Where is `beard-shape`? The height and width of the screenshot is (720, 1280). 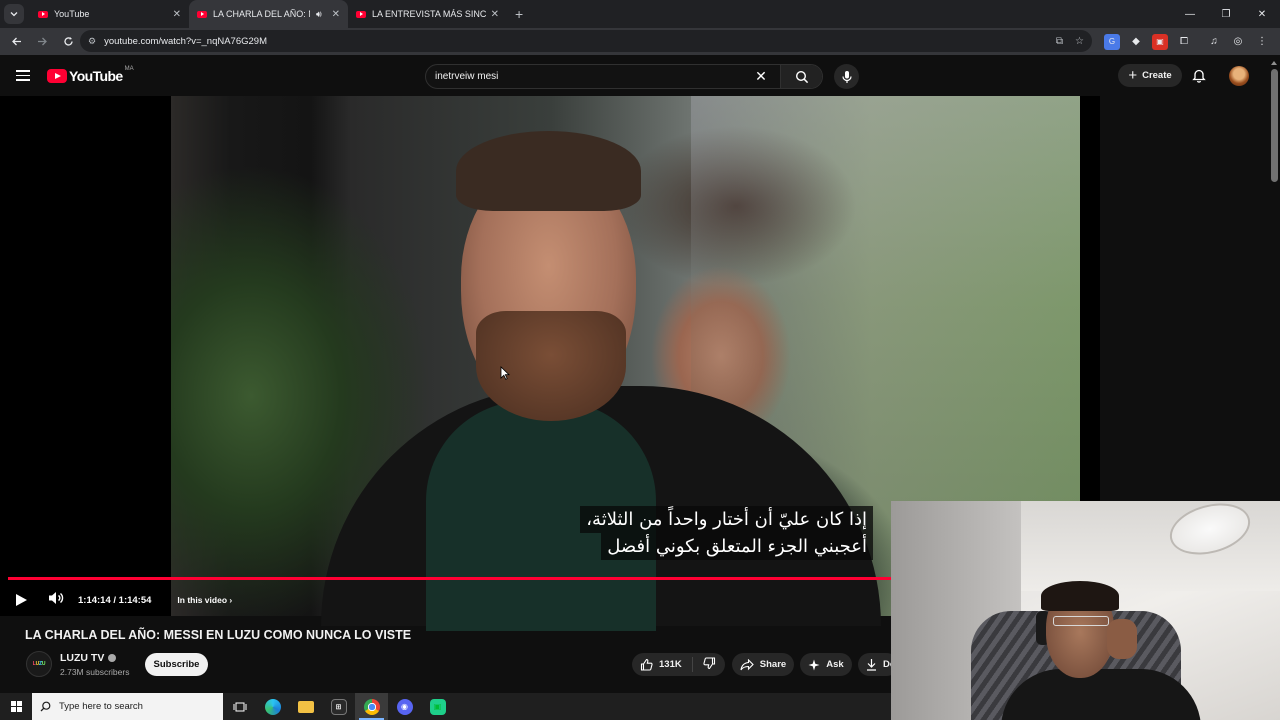 beard-shape is located at coordinates (551, 366).